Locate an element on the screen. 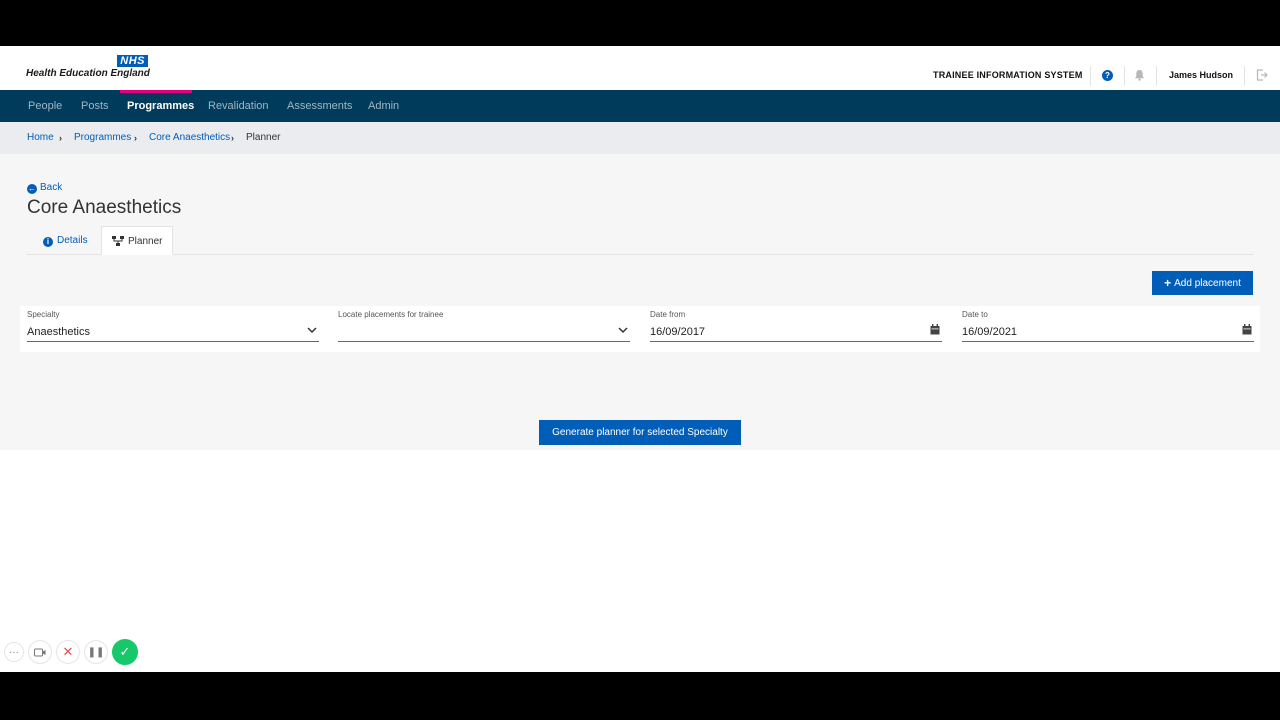 The height and width of the screenshot is (720, 1280). nav-item-people: People is located at coordinates (45, 106).